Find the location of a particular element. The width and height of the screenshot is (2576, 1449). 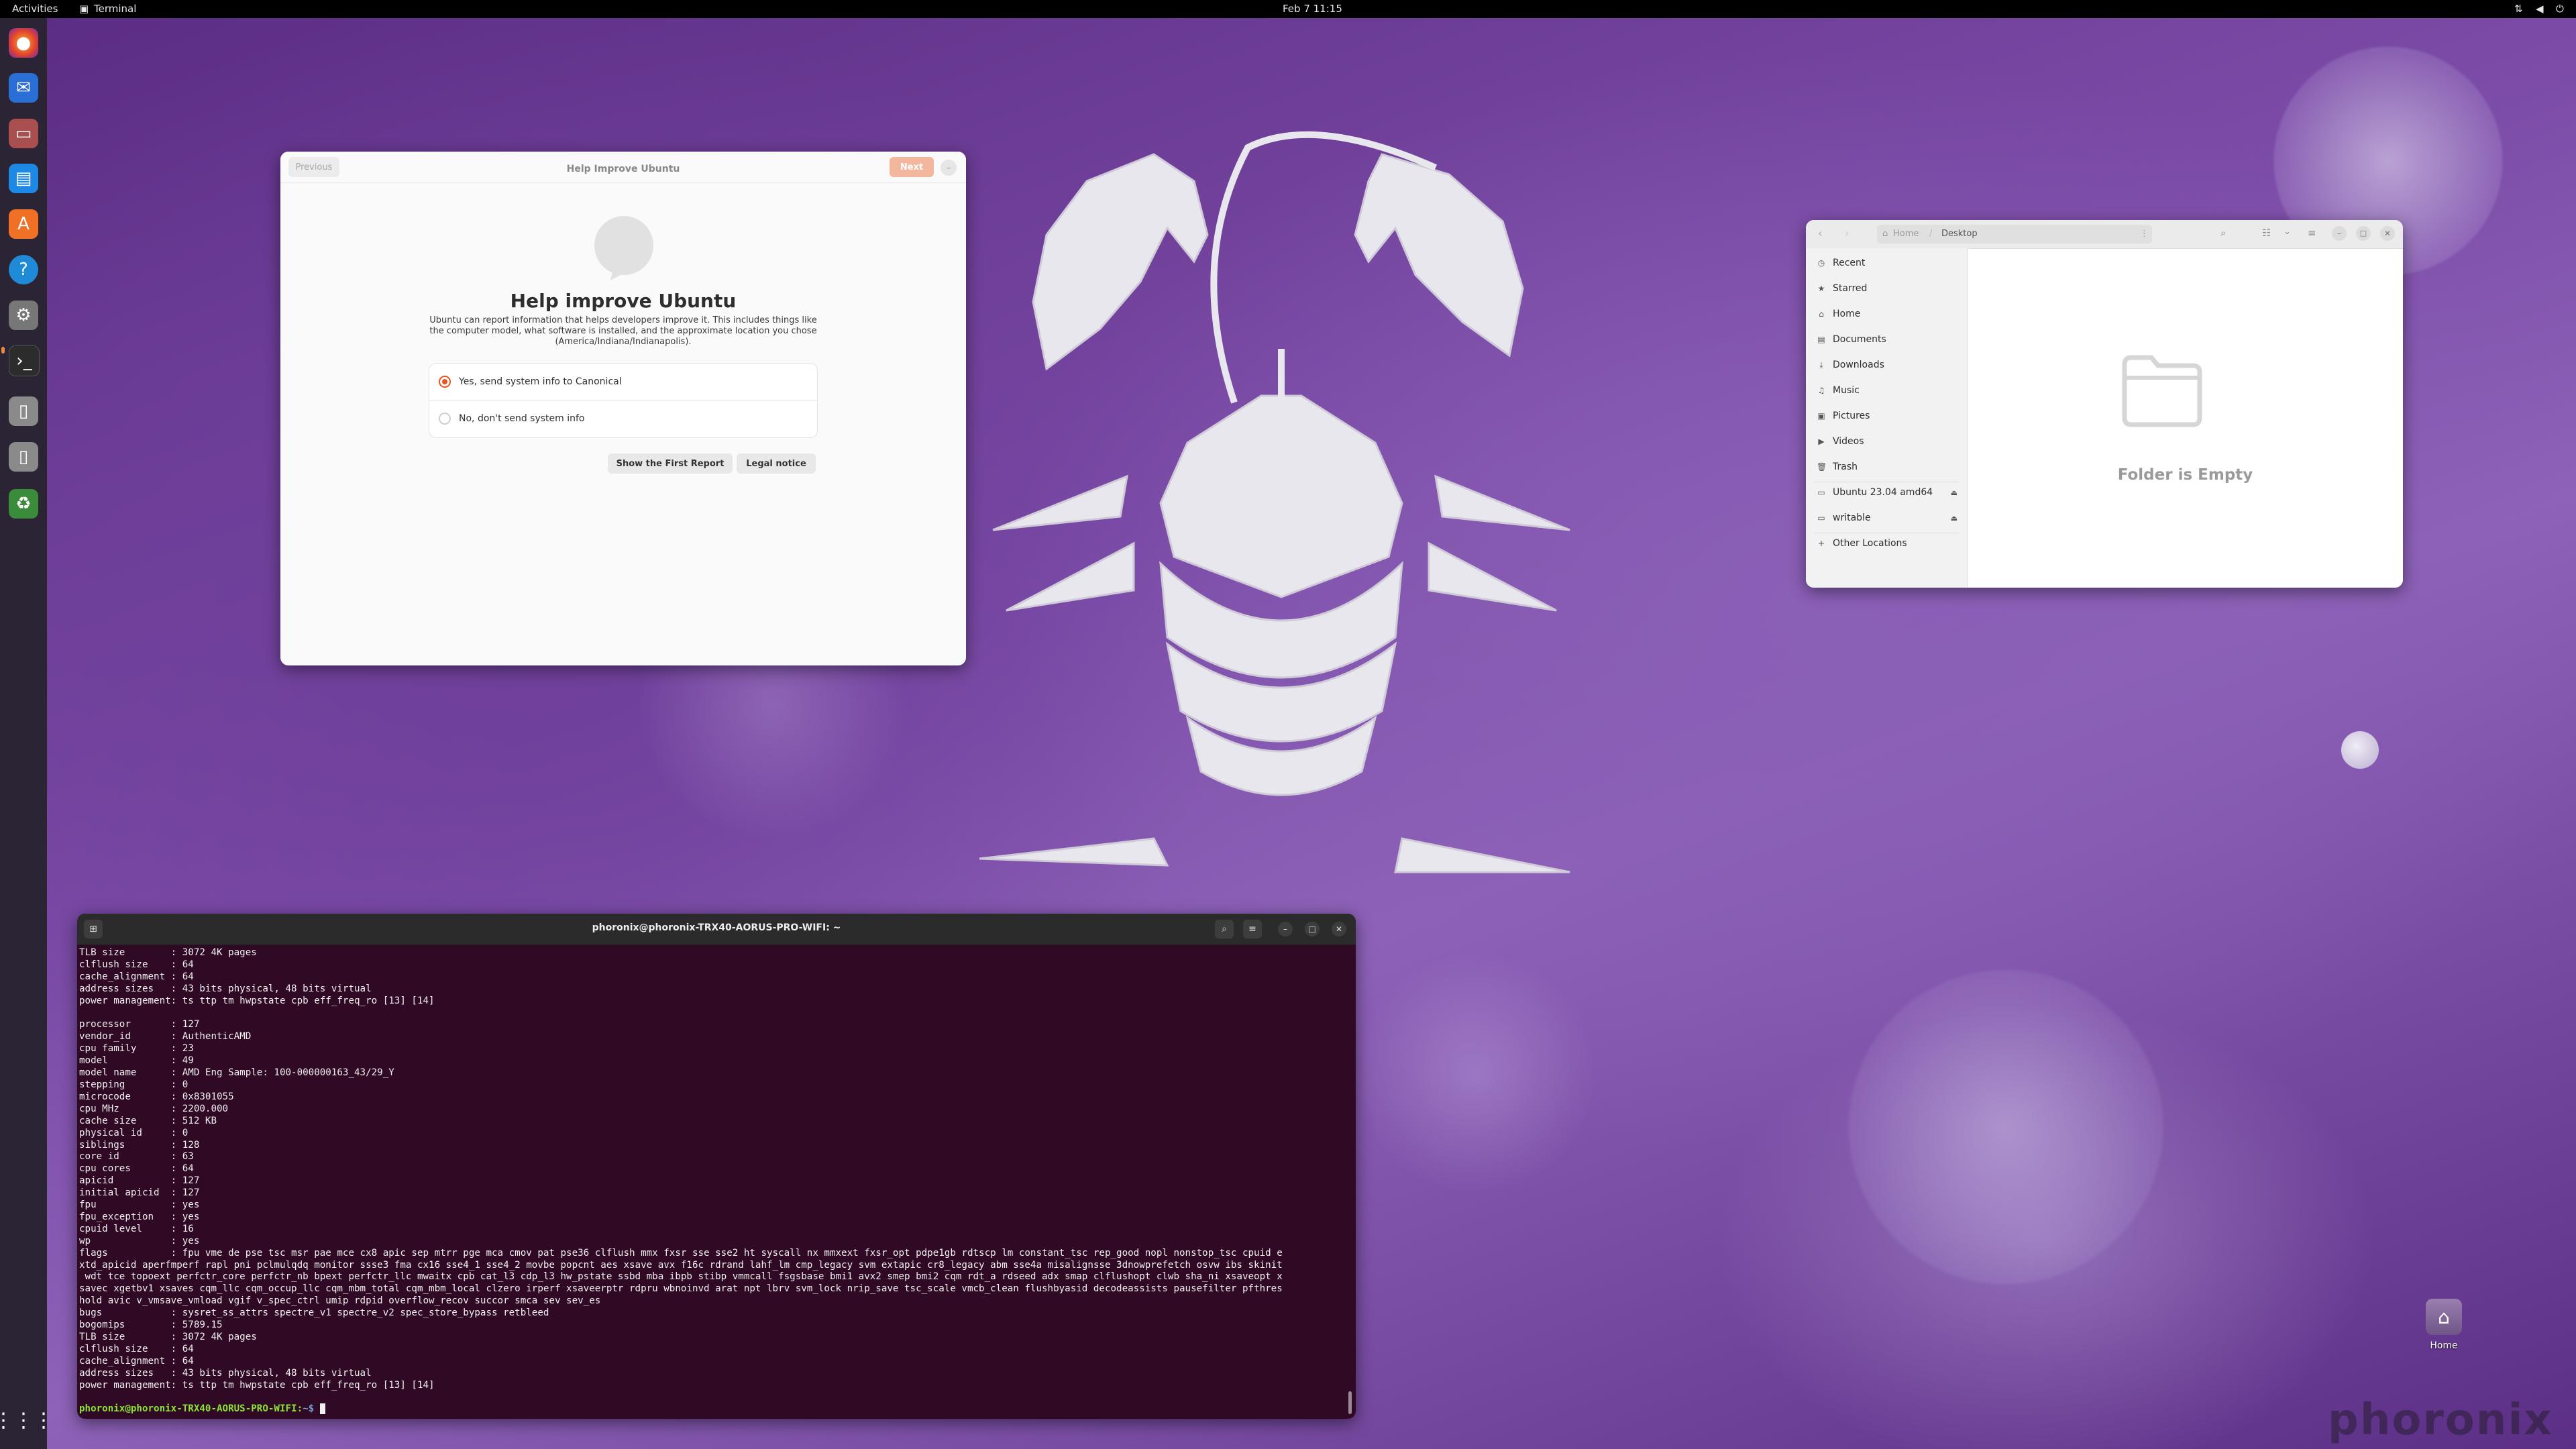

forward-icon: › is located at coordinates (1847, 233).